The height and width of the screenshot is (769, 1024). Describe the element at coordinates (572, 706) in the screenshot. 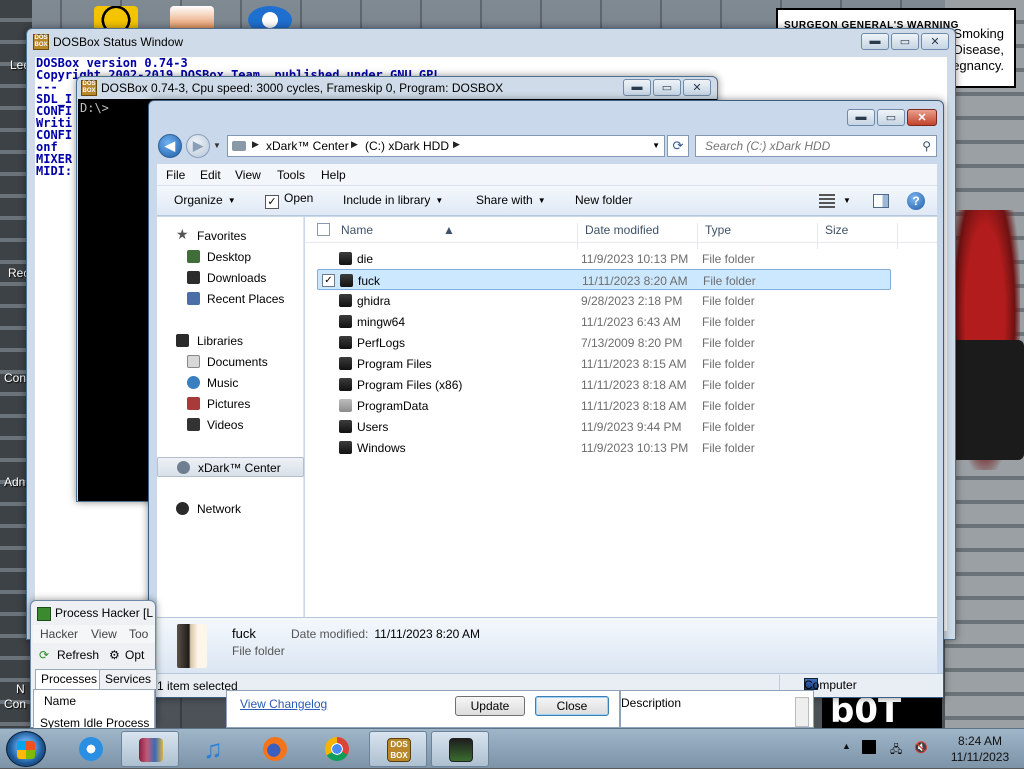

I see `dialog-close-button: Close` at that location.